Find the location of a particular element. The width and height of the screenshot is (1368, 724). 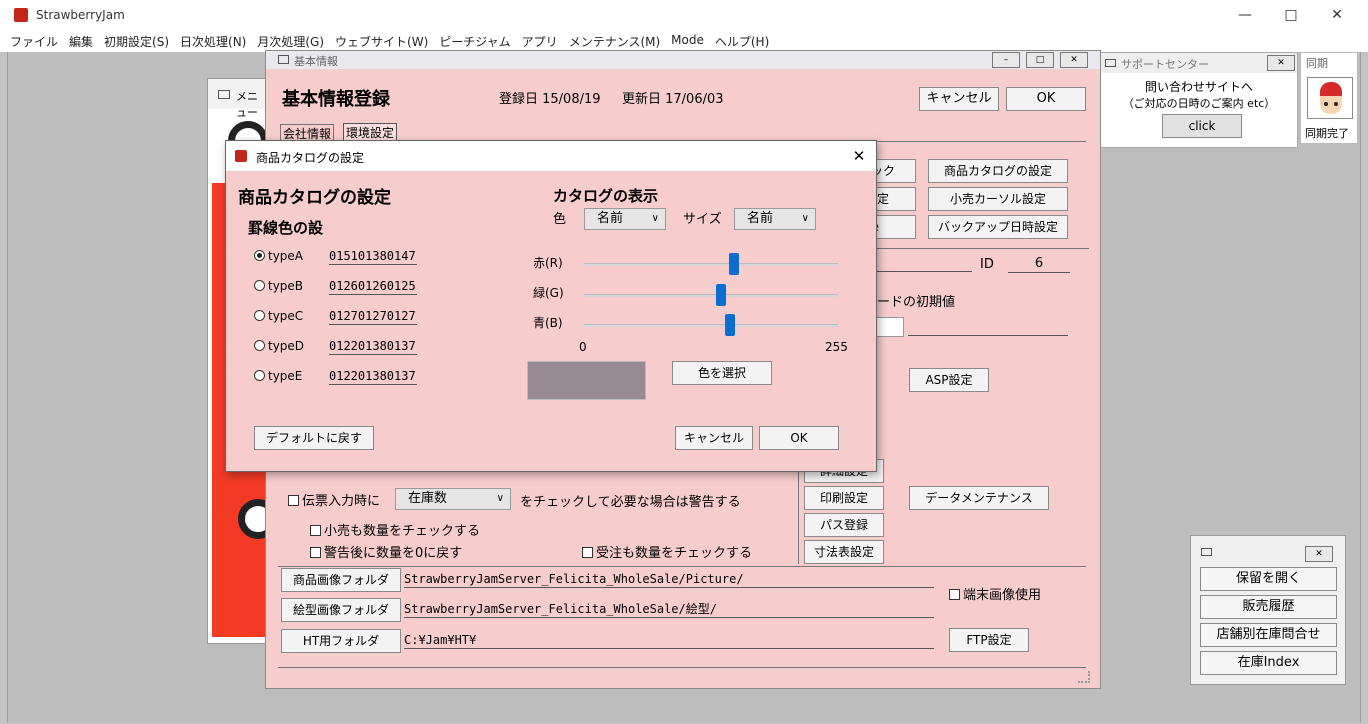

type-value: 015101380147 is located at coordinates (373, 256).